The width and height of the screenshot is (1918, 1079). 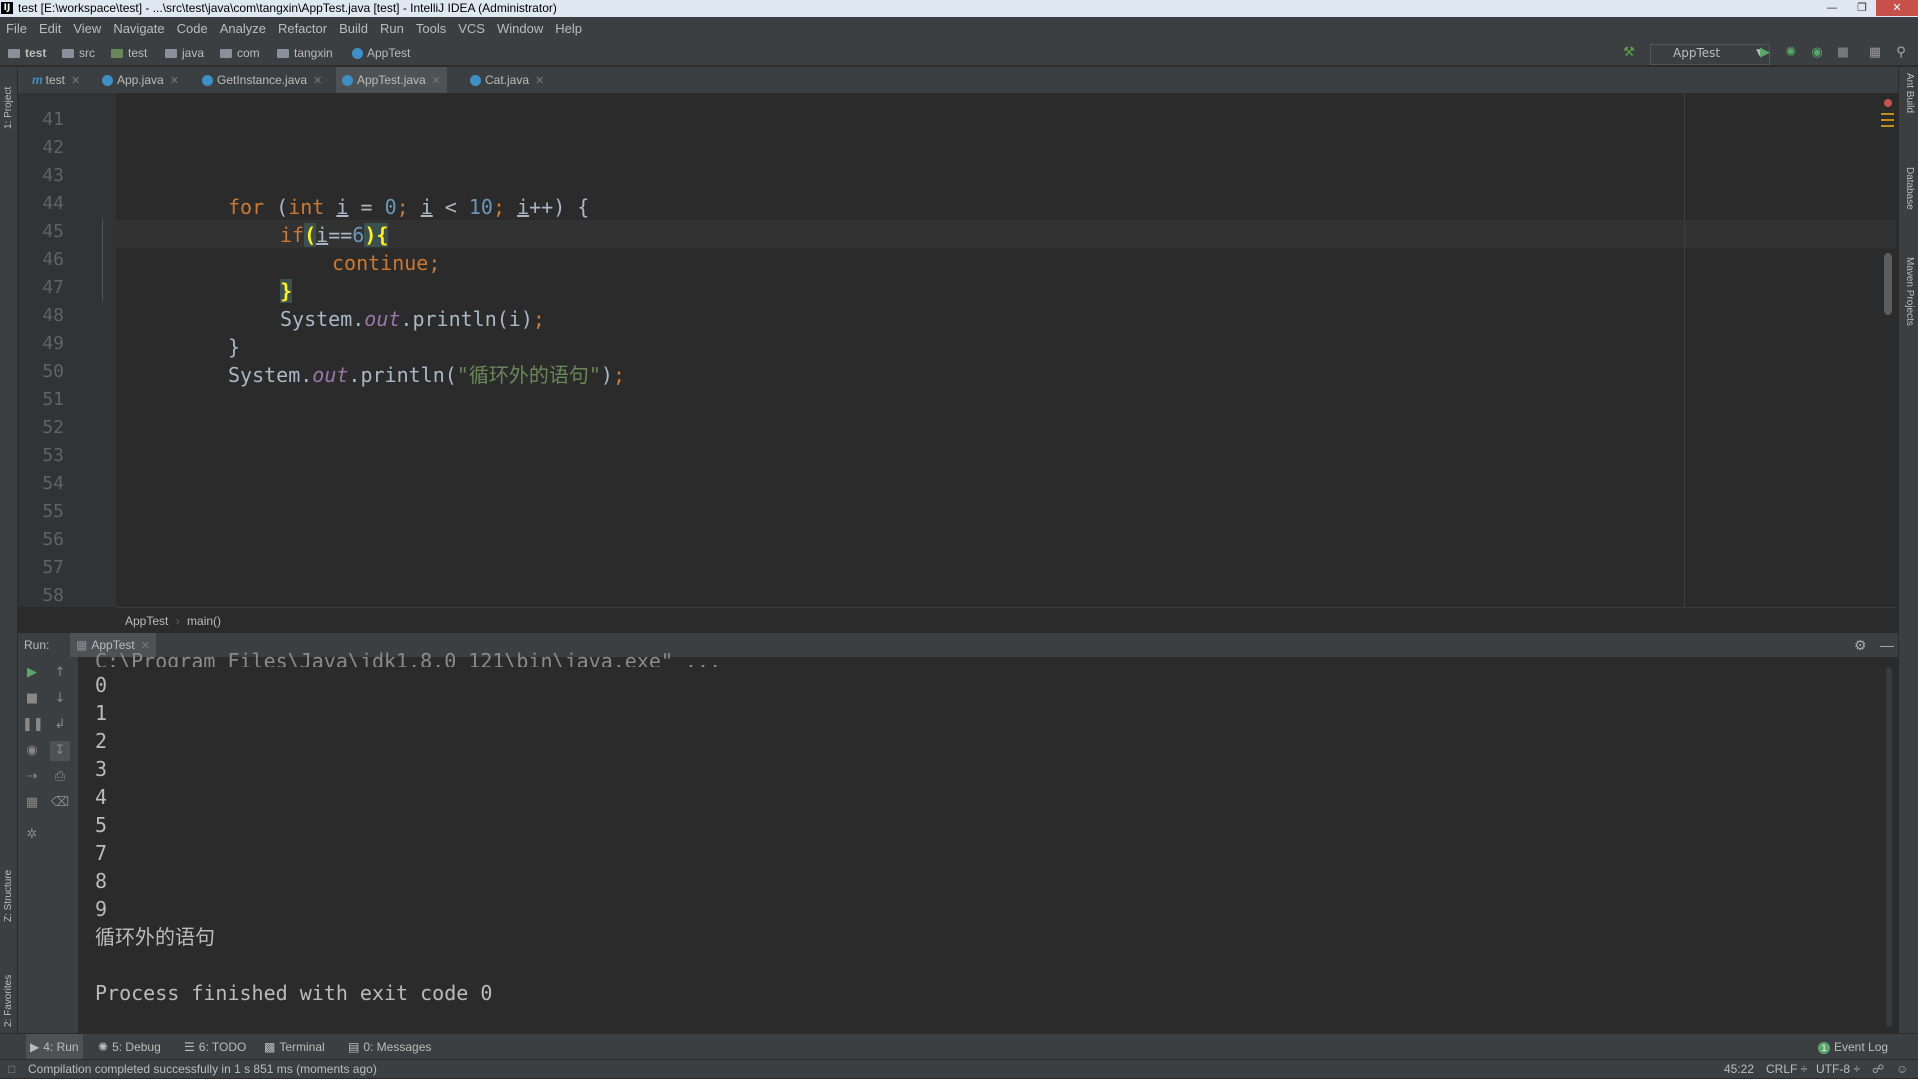 I want to click on build-hammer-icon: ⚒, so click(x=1629, y=53).